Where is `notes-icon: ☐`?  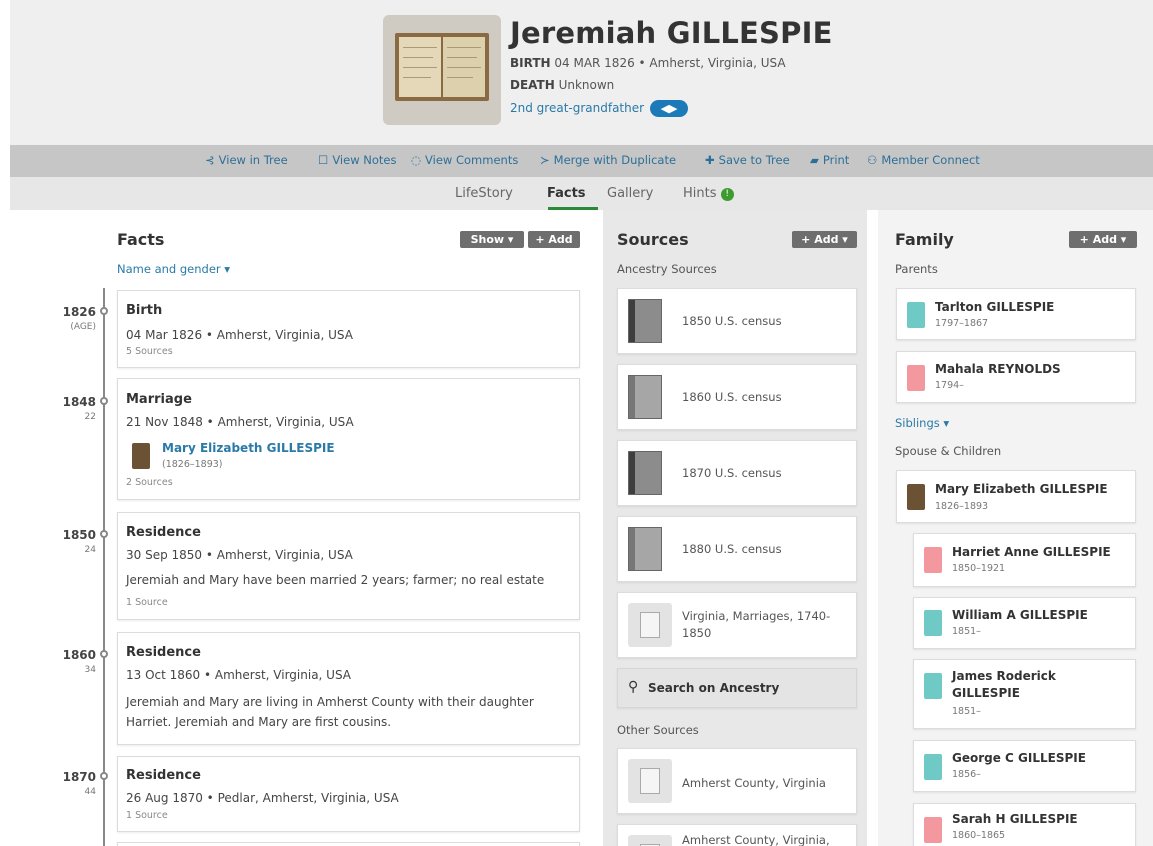
notes-icon: ☐ is located at coordinates (323, 160).